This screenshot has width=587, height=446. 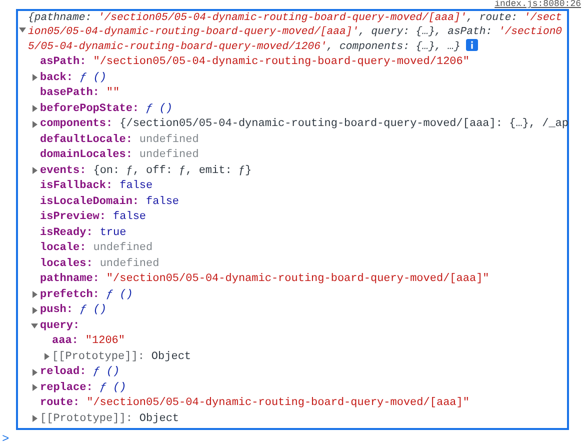 I want to click on property-key: reload:, so click(x=63, y=372).